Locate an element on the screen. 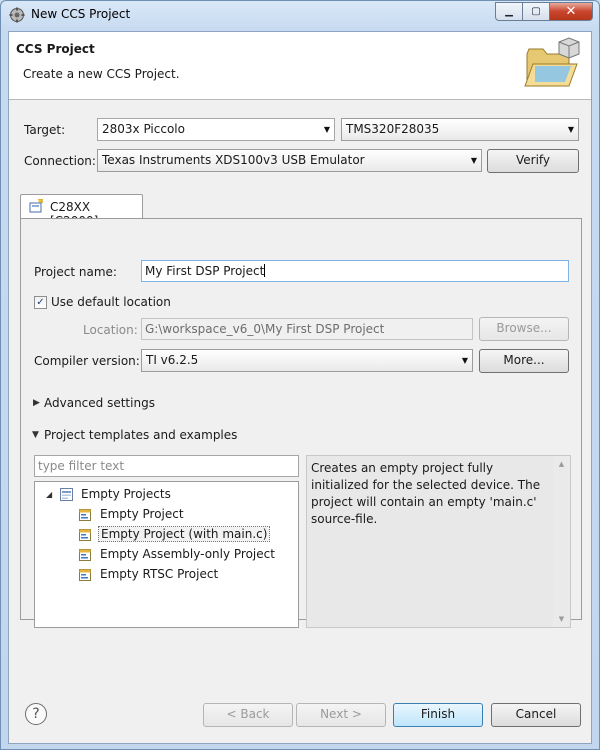  tree-item-label: Empty Project (with main.c) is located at coordinates (184, 534).